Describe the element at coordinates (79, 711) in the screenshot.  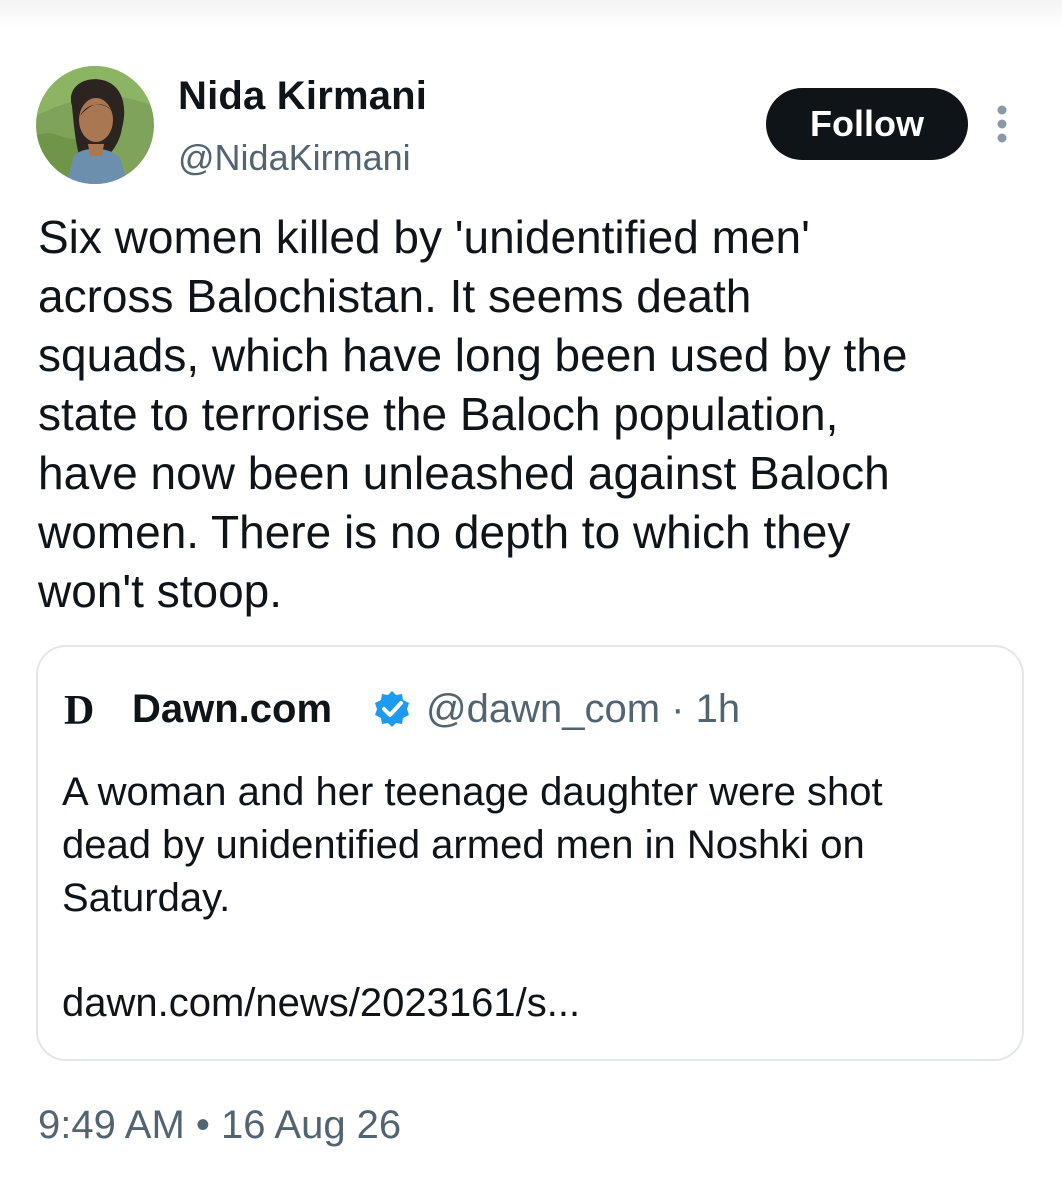
I see `dawn-logo: D` at that location.